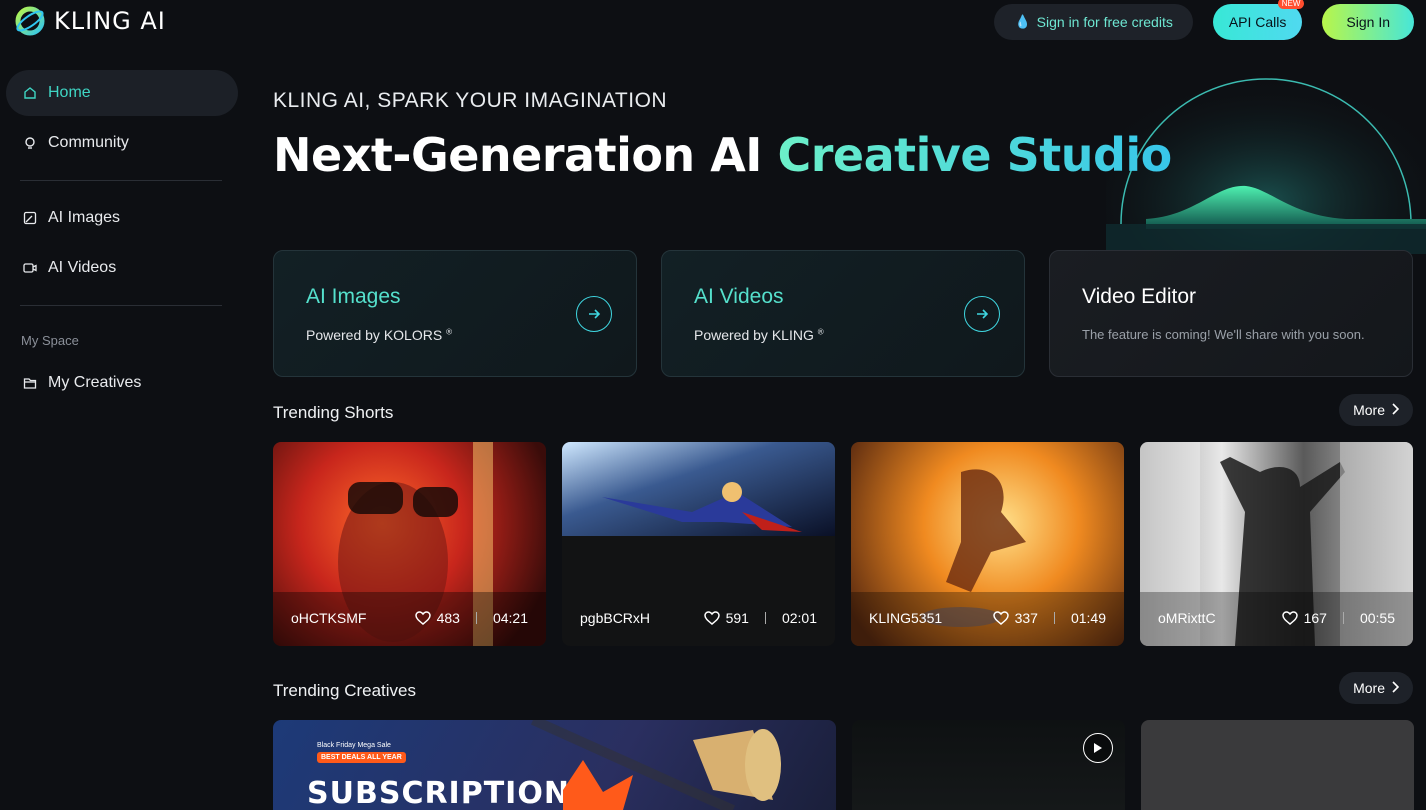  Describe the element at coordinates (739, 296) in the screenshot. I see `card-title: AI Videos` at that location.